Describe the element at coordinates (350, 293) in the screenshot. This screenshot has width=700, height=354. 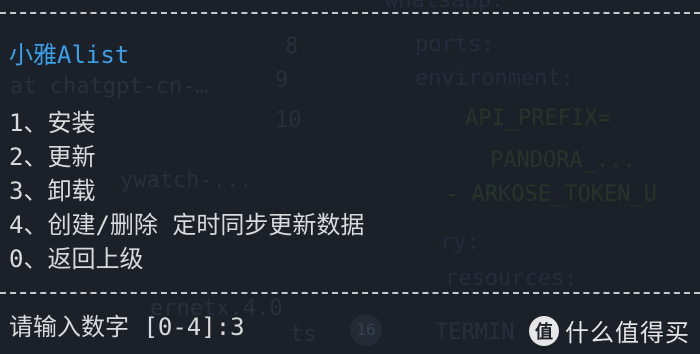
I see `bottom-divider` at that location.